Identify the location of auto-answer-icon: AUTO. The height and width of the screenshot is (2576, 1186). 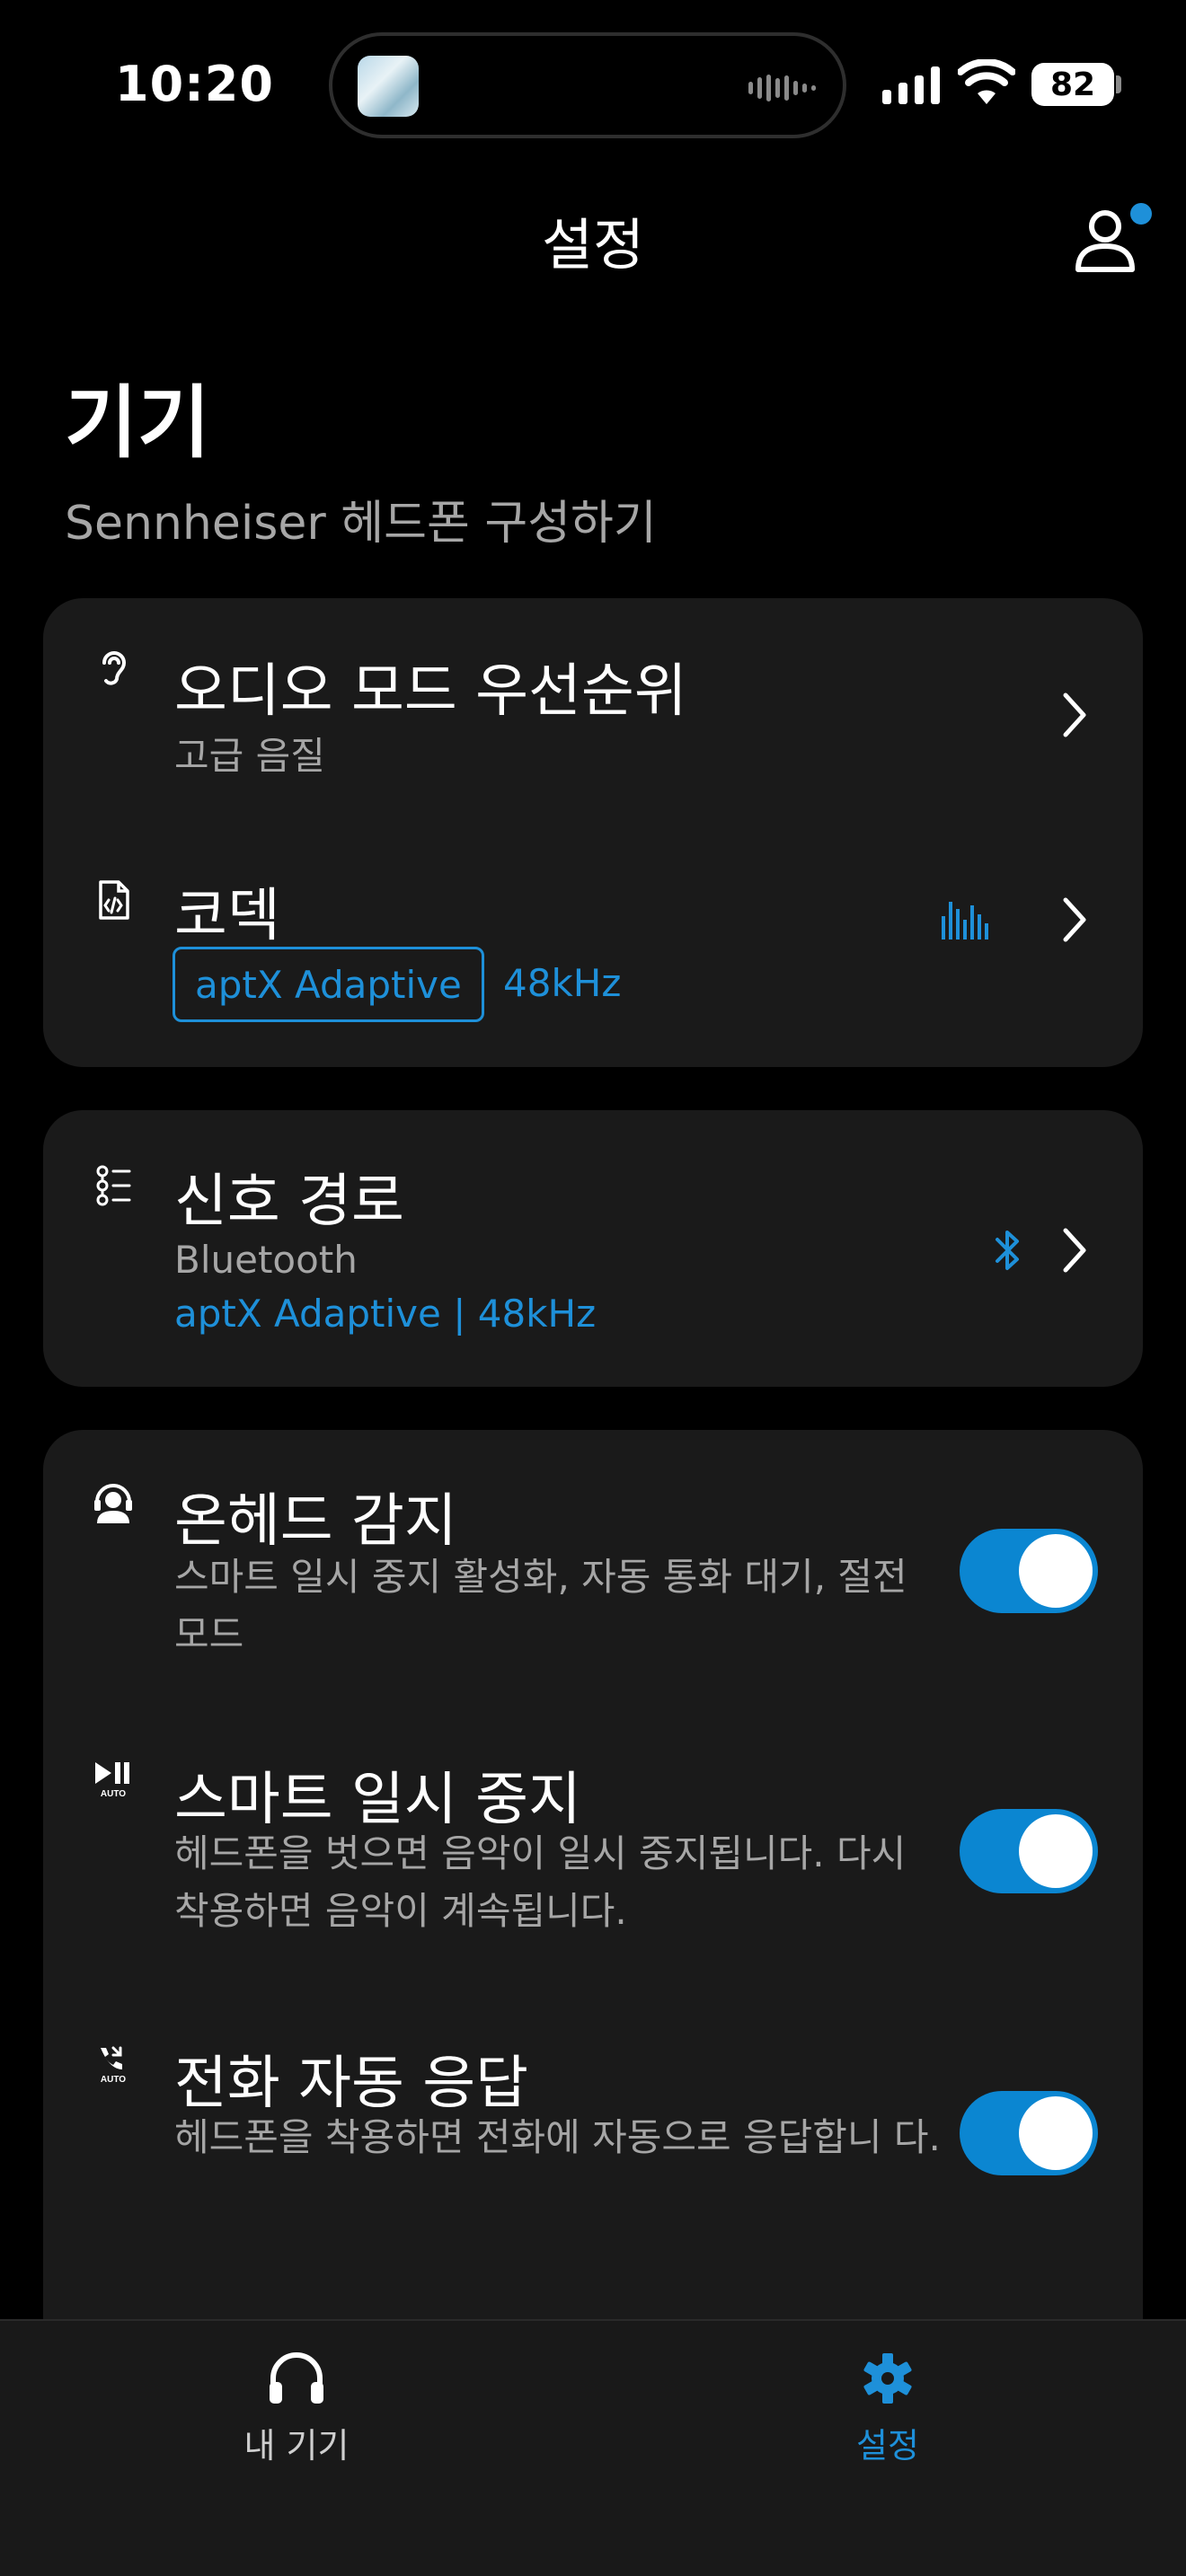
(113, 2065).